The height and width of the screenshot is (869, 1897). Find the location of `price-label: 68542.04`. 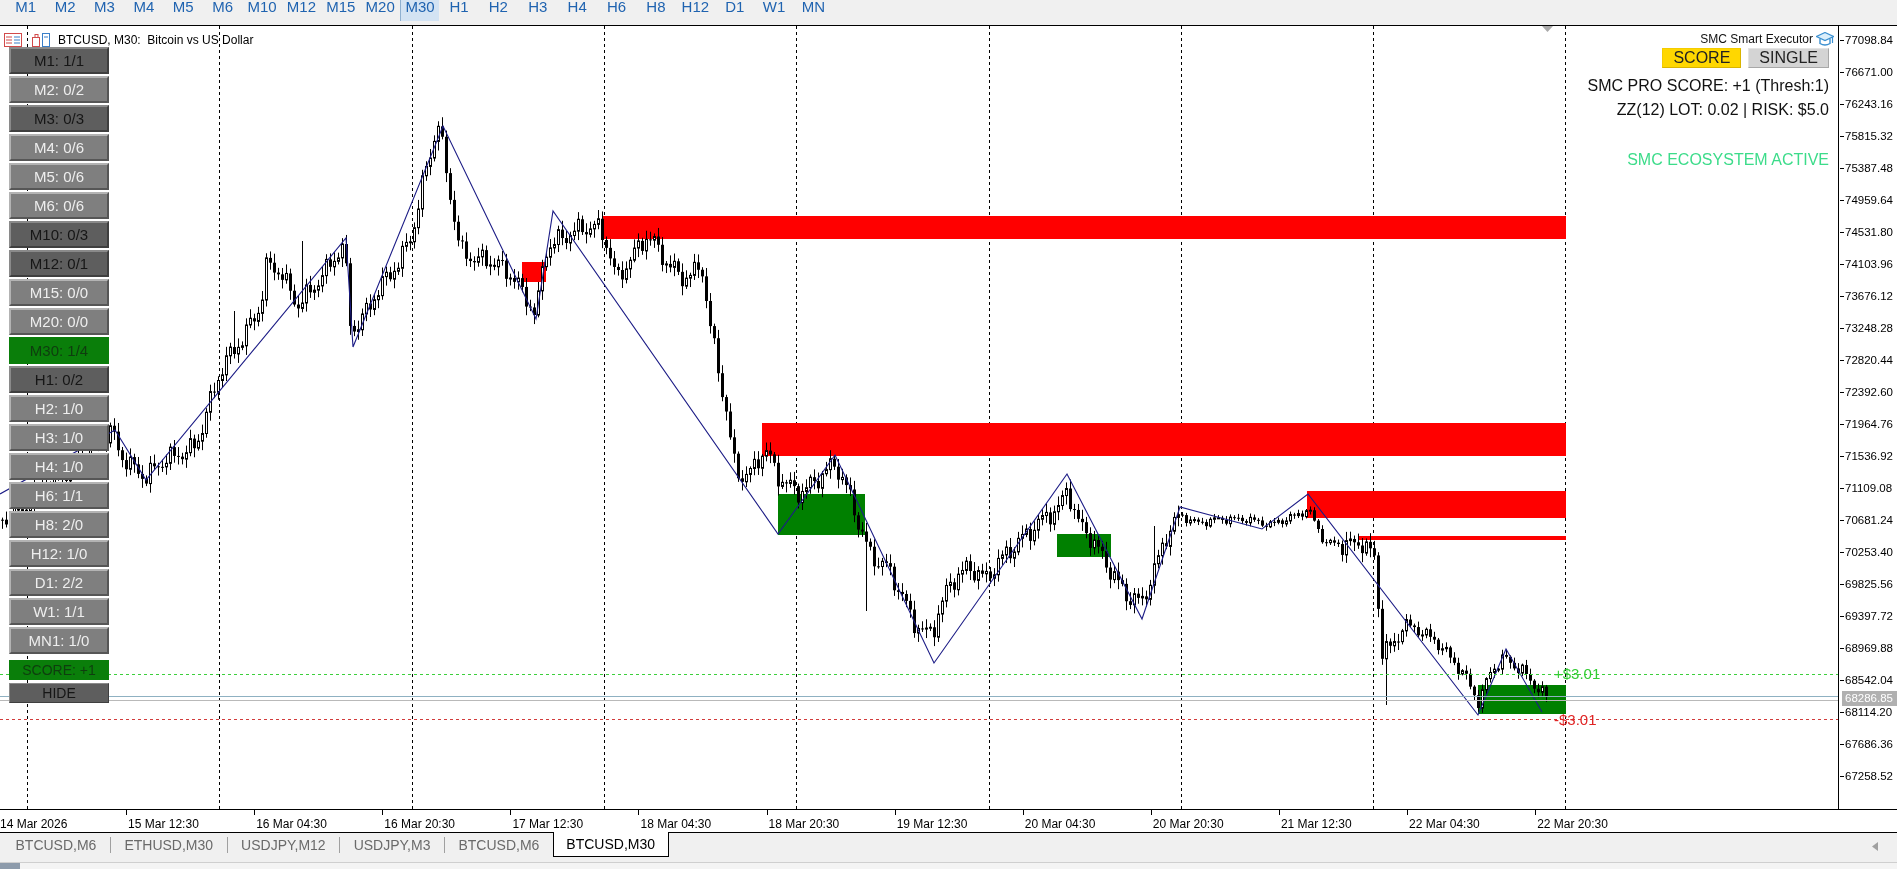

price-label: 68542.04 is located at coordinates (1869, 681).